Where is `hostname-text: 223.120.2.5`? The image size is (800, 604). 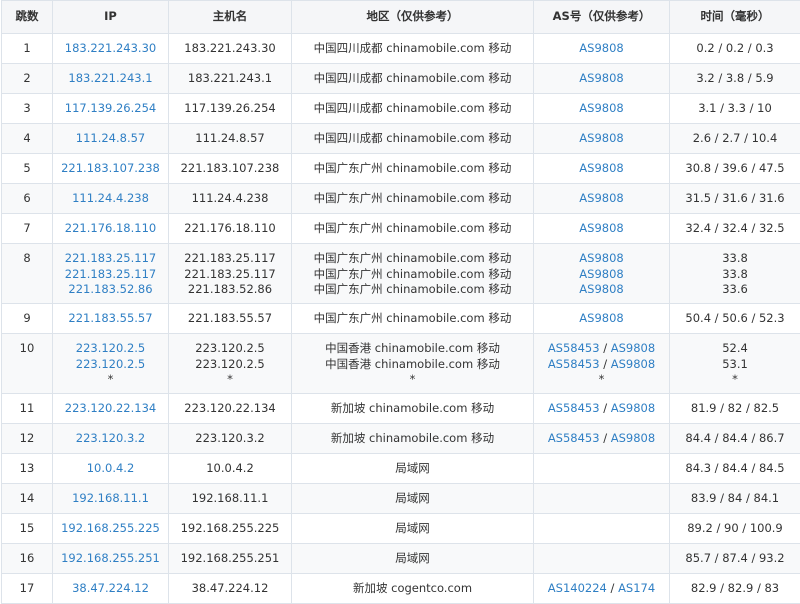 hostname-text: 223.120.2.5 is located at coordinates (230, 349).